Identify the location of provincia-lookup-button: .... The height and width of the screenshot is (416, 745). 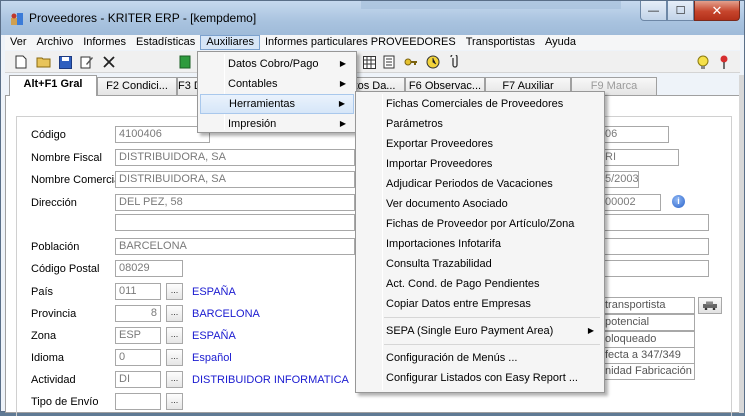
(174, 313).